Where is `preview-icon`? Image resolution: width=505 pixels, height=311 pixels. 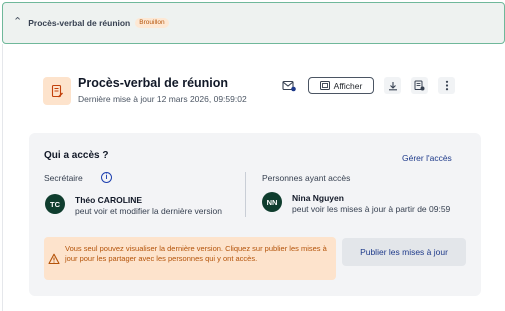 preview-icon is located at coordinates (324, 85).